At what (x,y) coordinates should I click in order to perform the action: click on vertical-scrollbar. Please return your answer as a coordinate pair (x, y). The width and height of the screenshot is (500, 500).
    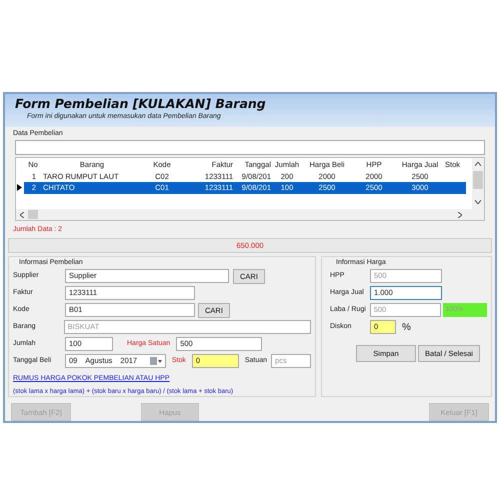
    Looking at the image, I should click on (478, 184).